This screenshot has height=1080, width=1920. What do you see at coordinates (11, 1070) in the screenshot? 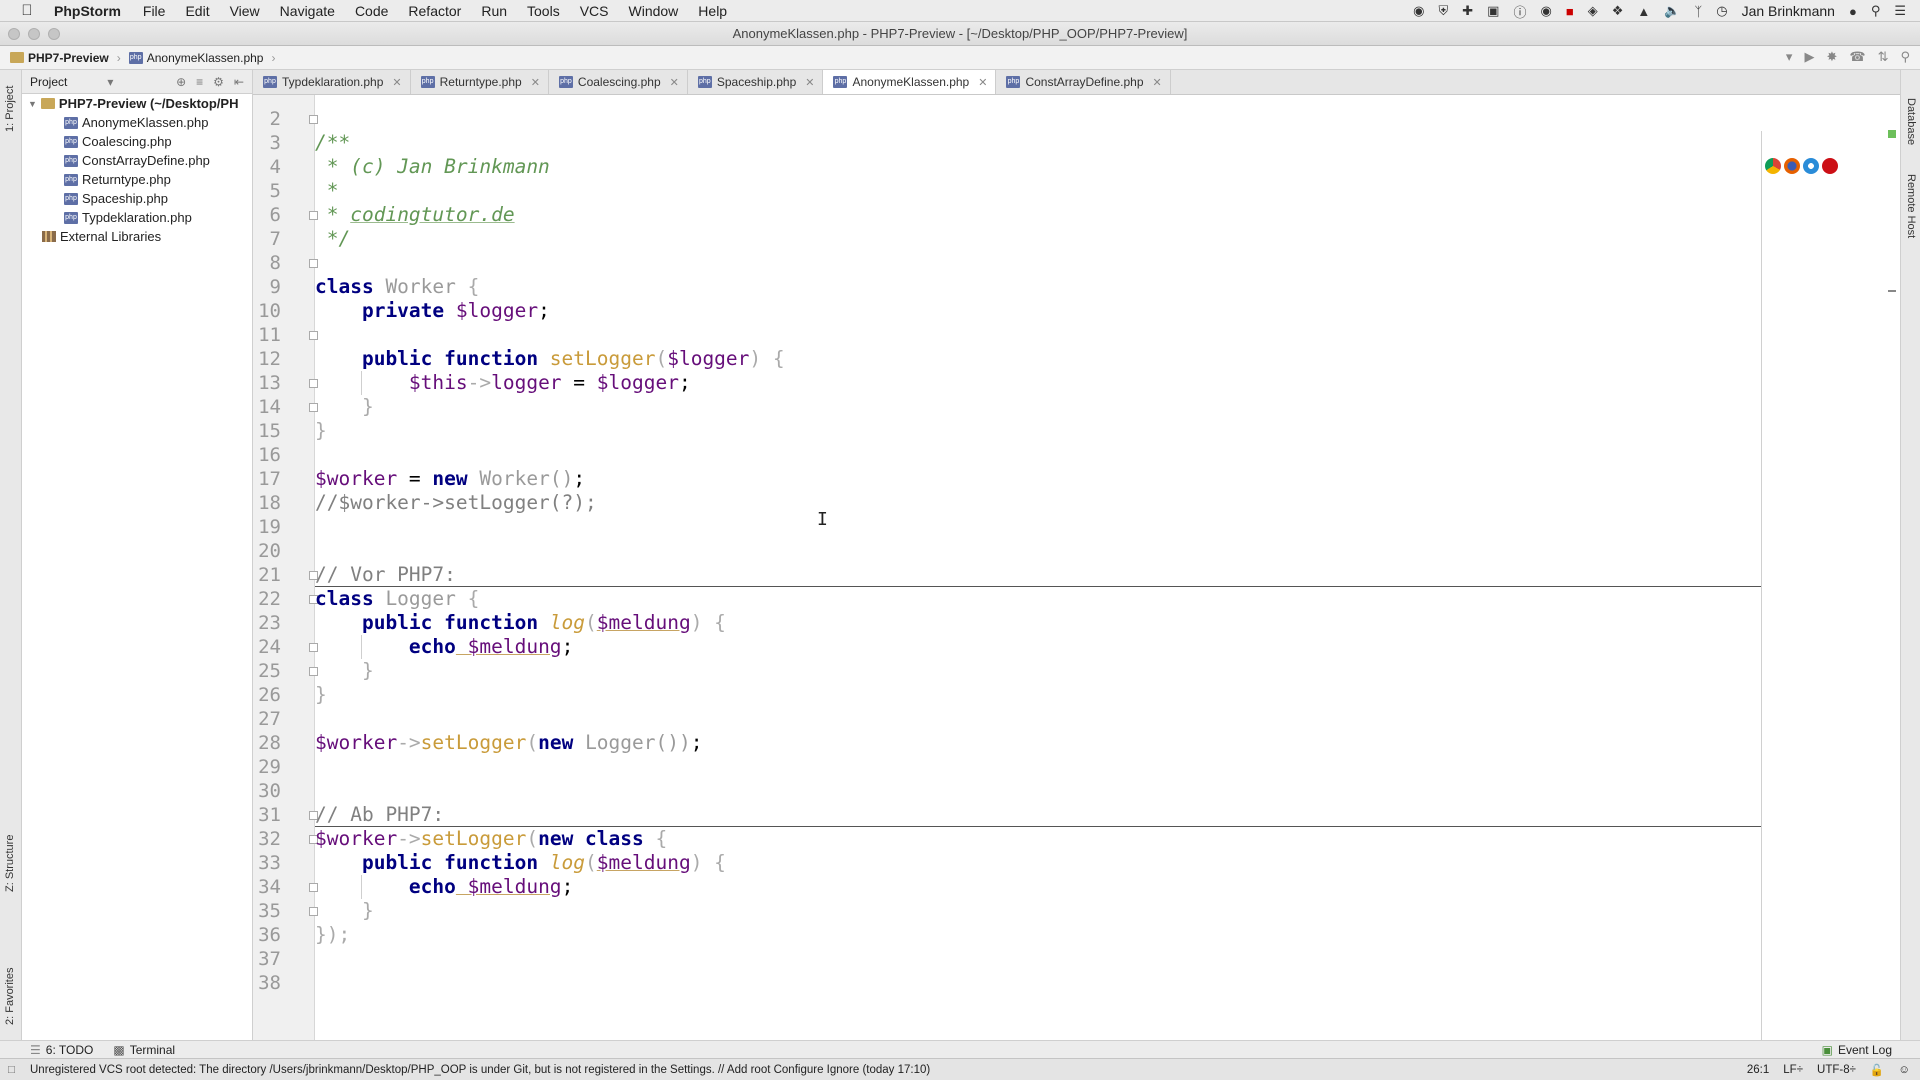
I see `status-toggle-icon: □` at bounding box center [11, 1070].